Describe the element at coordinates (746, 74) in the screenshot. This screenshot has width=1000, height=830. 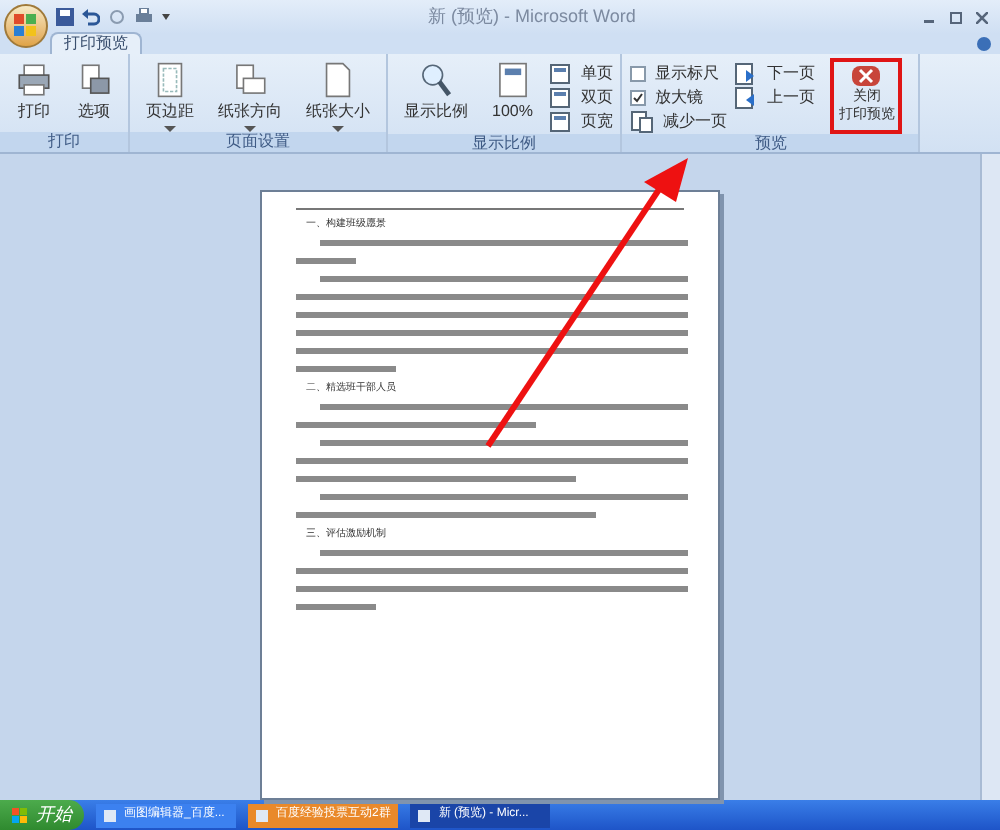
I see `next-page-icon` at that location.